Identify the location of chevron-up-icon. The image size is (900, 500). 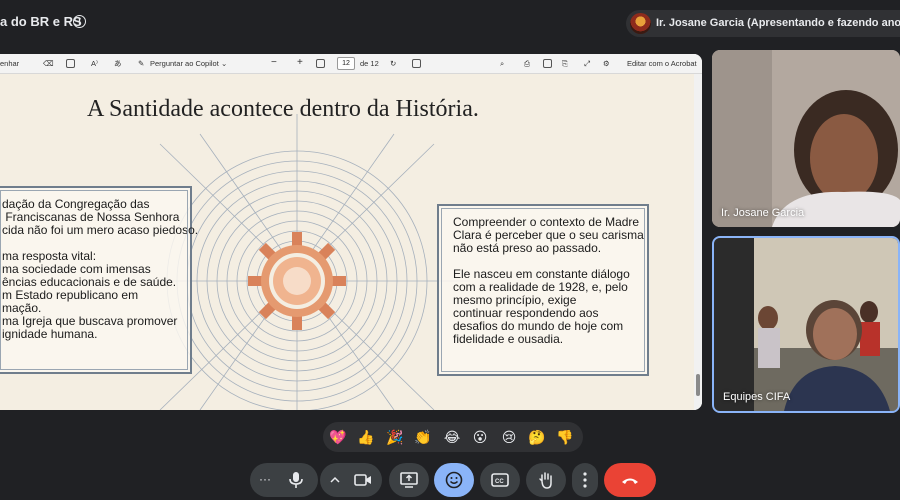
(335, 480).